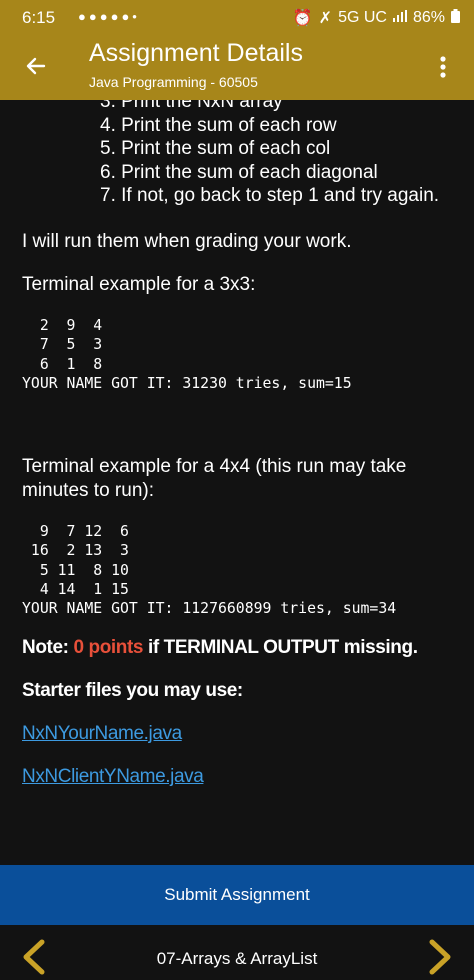 The height and width of the screenshot is (980, 474). Describe the element at coordinates (139, 284) in the screenshot. I see `example-3x3-label: Terminal example for a 3x3:` at that location.